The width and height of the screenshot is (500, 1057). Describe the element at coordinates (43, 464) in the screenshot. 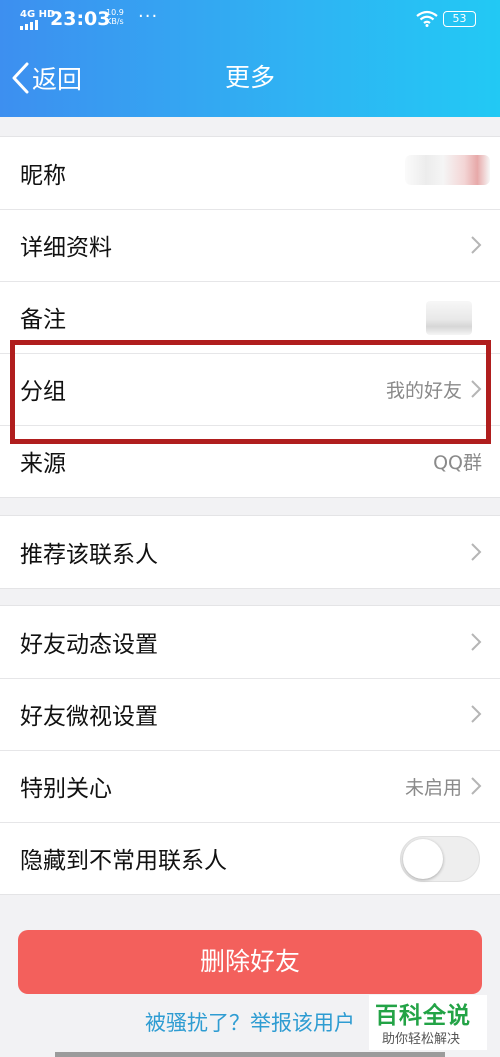

I see `source-label: 来源` at that location.